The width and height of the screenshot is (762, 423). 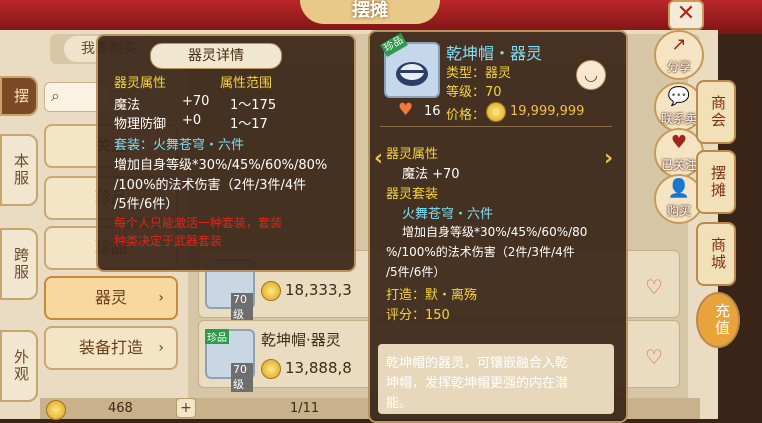 What do you see at coordinates (432, 111) in the screenshot?
I see `like-count: 16` at bounding box center [432, 111].